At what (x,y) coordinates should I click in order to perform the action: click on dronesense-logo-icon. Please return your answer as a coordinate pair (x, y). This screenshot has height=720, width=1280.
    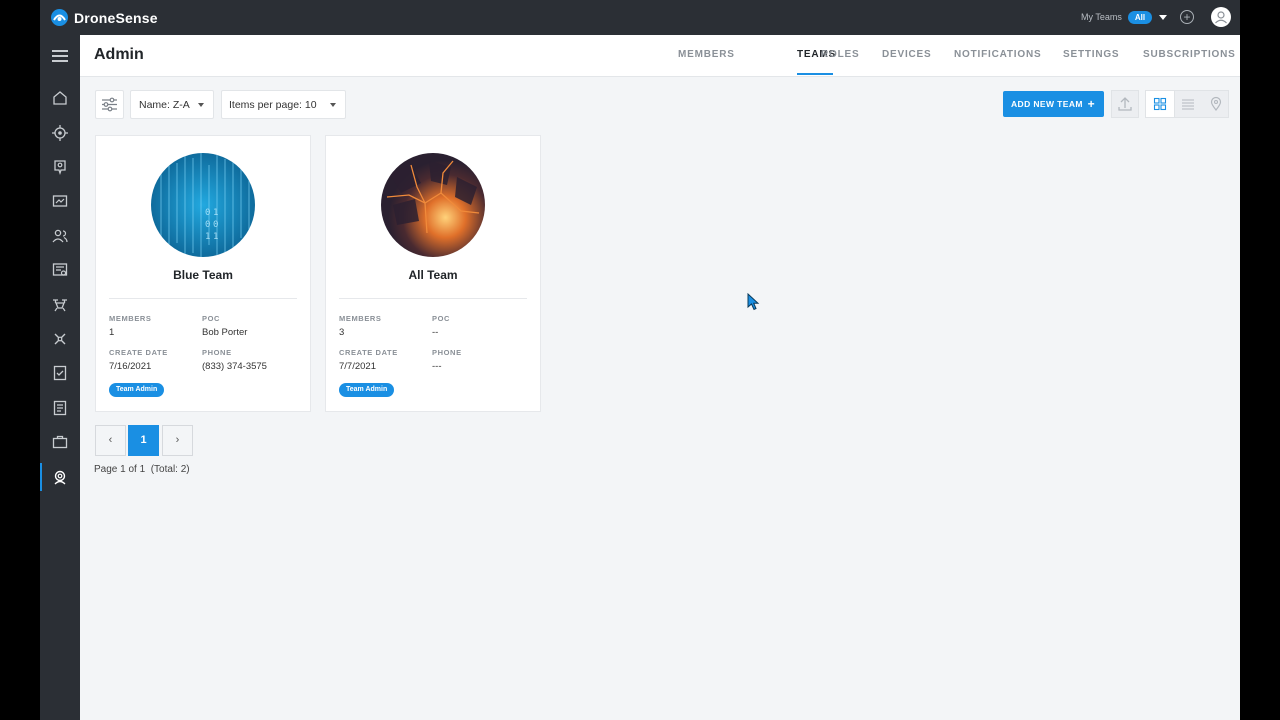
    Looking at the image, I should click on (59, 17).